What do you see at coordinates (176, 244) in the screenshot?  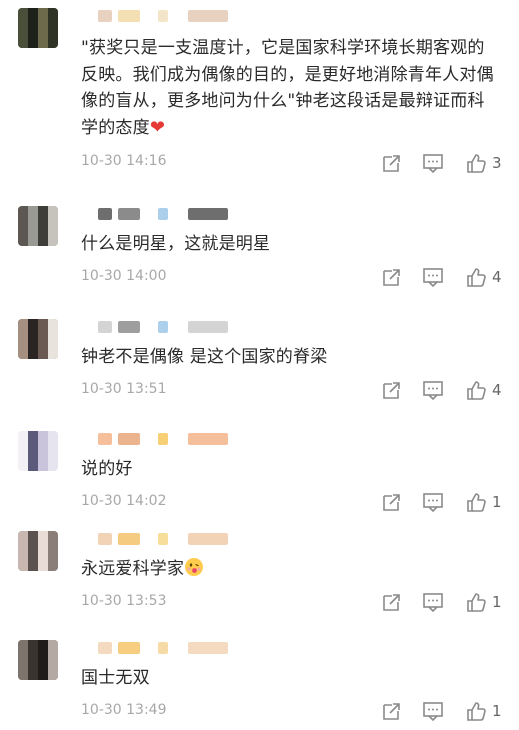 I see `comment-text-content: 什么是明星，这就是明星` at bounding box center [176, 244].